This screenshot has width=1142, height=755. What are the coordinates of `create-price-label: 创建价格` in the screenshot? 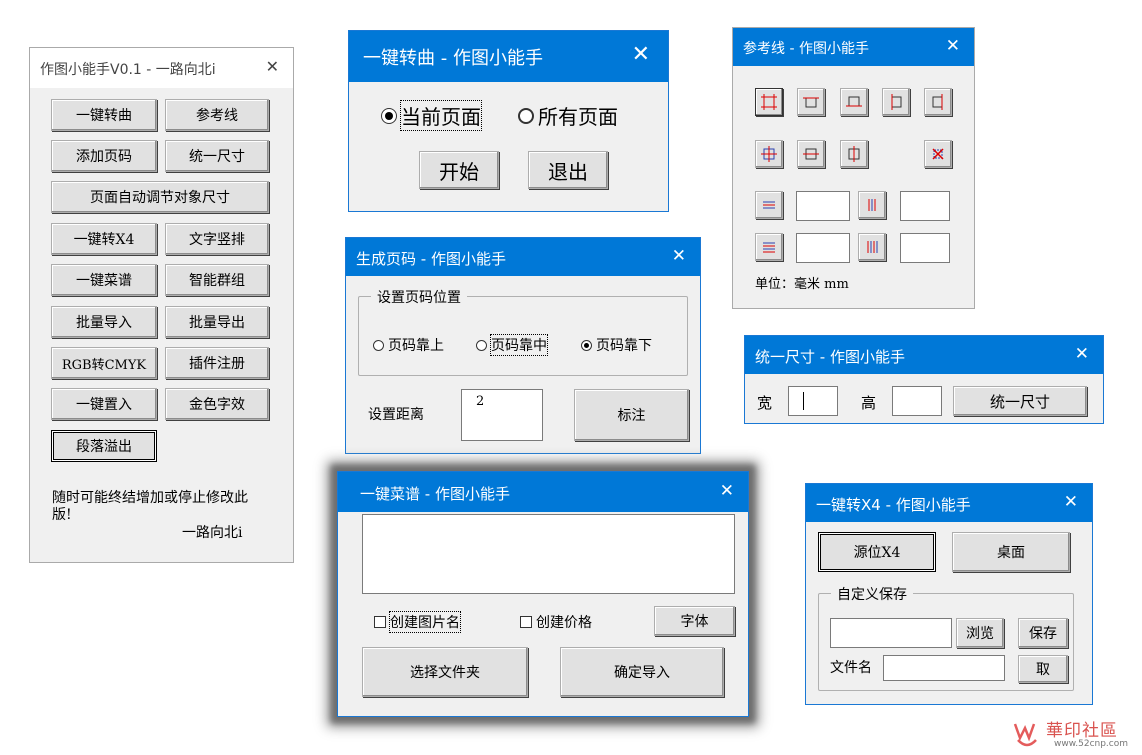 It's located at (564, 623).